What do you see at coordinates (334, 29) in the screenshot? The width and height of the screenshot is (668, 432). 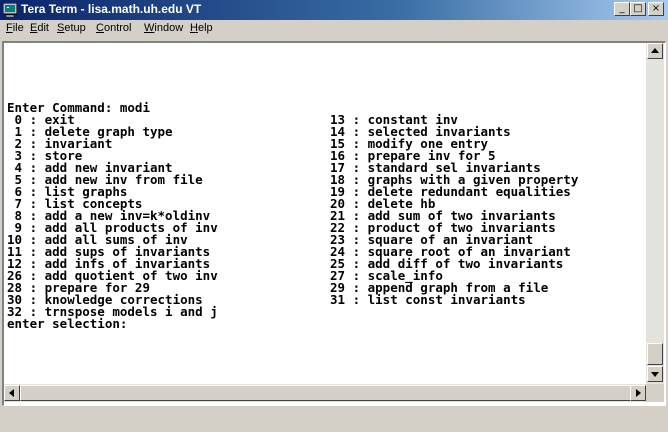 I see `menu-bar: File Edit Setup Control Window Help` at bounding box center [334, 29].